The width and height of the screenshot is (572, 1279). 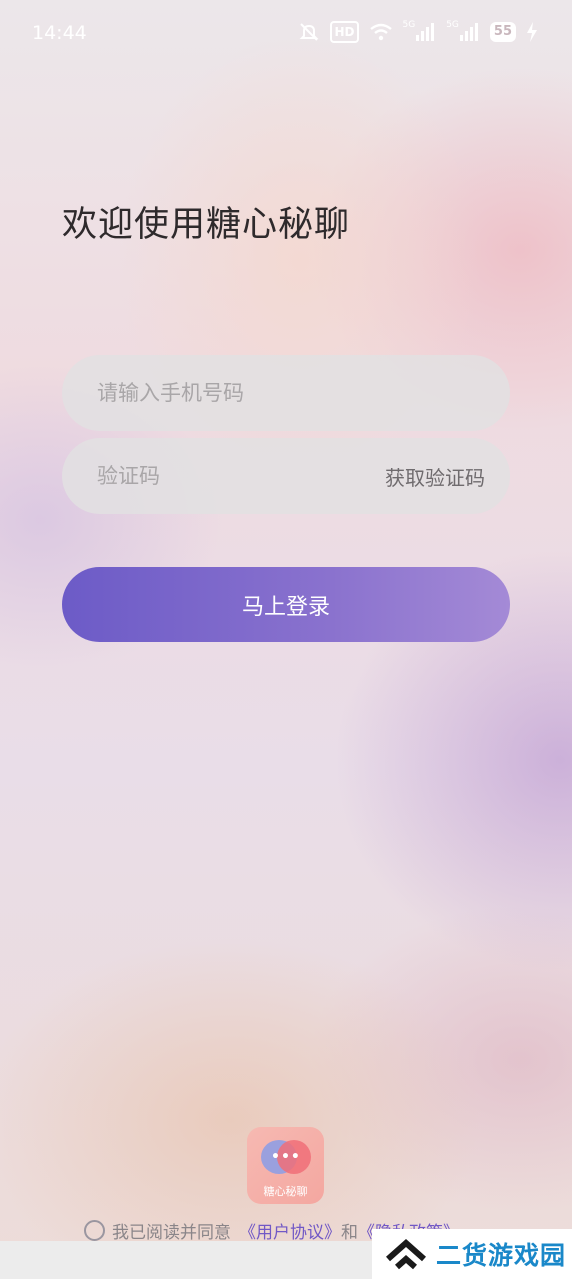 What do you see at coordinates (406, 1254) in the screenshot?
I see `chevron-up-logo-icon` at bounding box center [406, 1254].